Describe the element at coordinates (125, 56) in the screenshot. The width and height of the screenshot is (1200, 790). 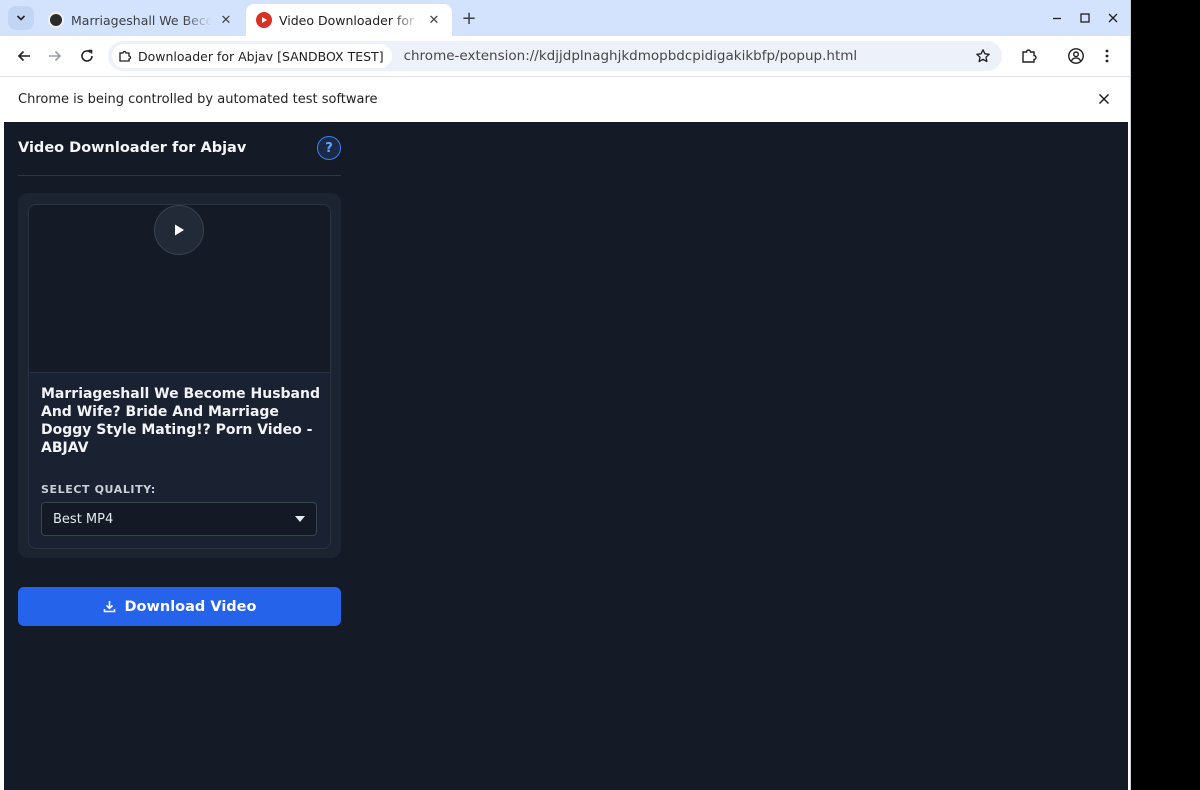
I see `extension-icon` at that location.